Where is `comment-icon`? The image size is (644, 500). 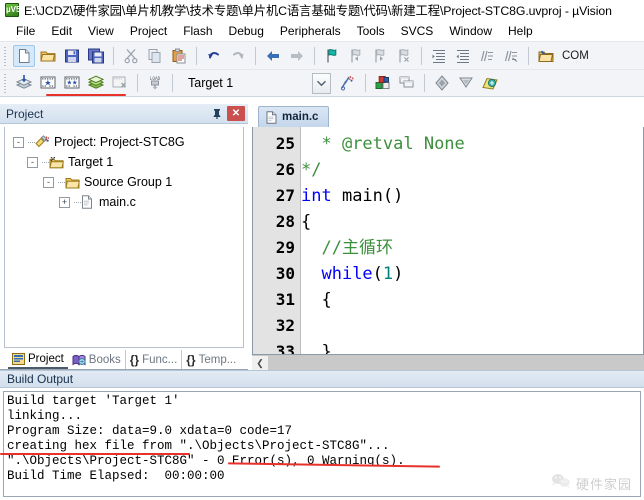
comment-icon is located at coordinates (487, 56).